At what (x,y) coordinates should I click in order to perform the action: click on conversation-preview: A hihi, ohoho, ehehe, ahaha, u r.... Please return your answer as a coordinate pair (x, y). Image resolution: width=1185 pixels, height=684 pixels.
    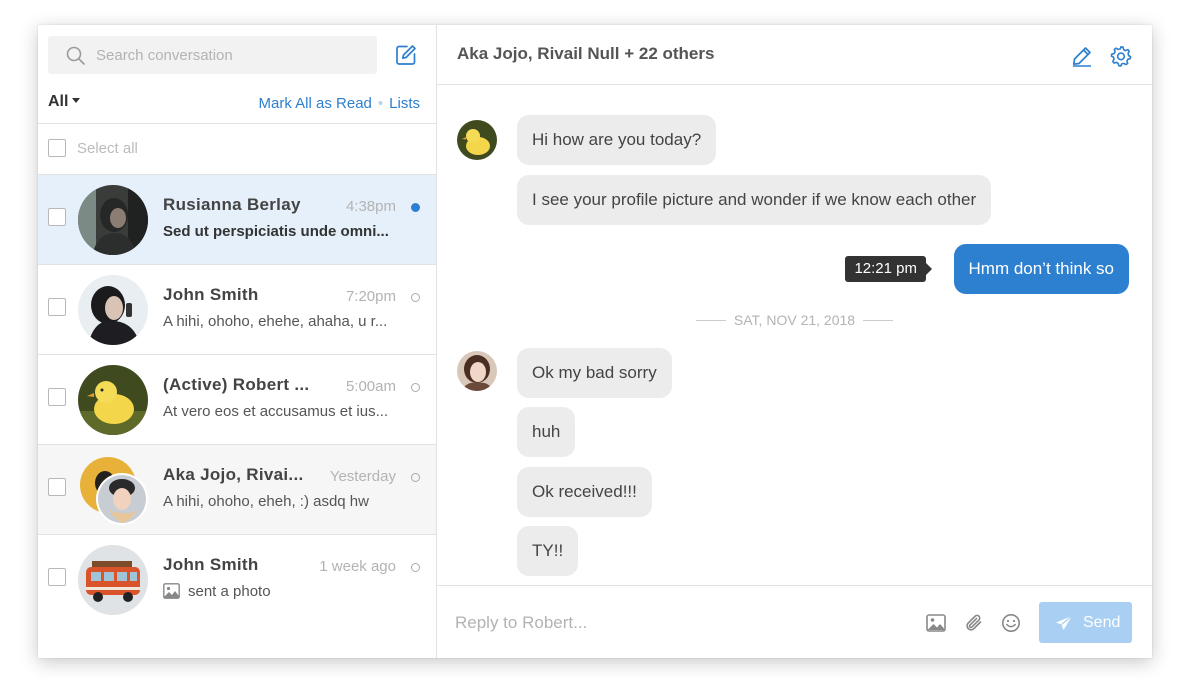
    Looking at the image, I should click on (275, 321).